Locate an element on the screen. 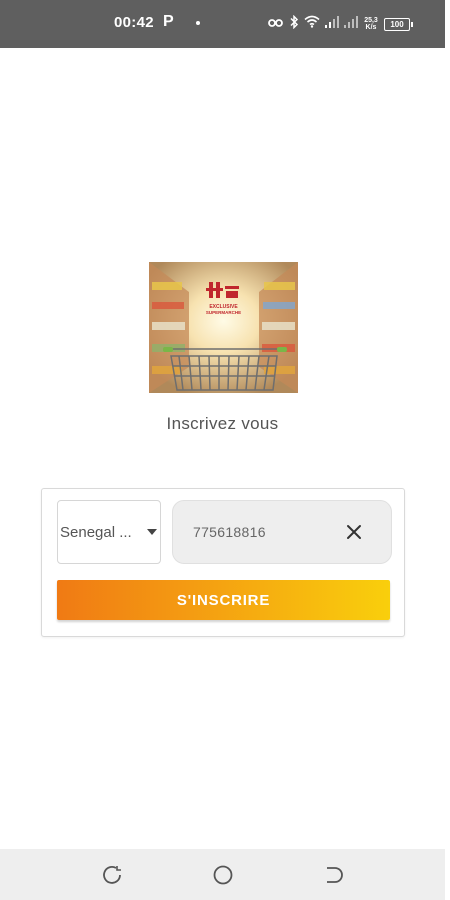  notification-p-icon: P is located at coordinates (168, 21).